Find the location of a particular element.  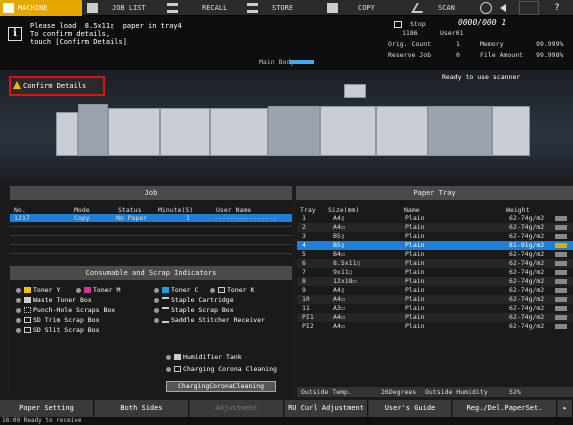

tray-row: 1 A4▯ Plain 62-74g/m2 is located at coordinates (435, 218).